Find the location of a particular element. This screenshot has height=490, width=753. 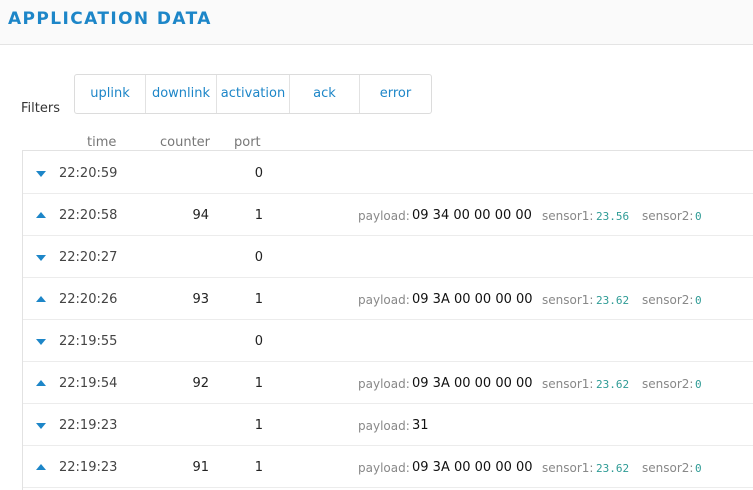

filters-label: Filters is located at coordinates (40, 108).